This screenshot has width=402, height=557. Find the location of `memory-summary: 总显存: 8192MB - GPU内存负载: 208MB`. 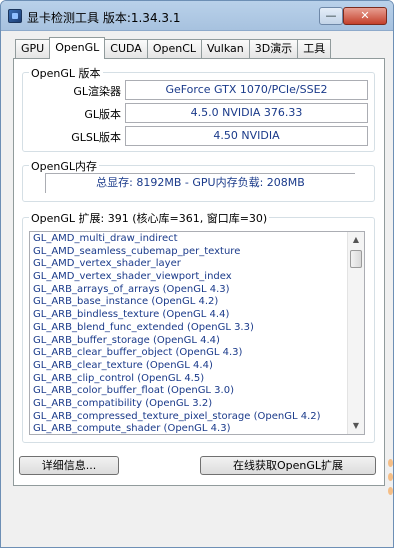

memory-summary: 总显存: 8192MB - GPU内存负载: 208MB is located at coordinates (200, 183).